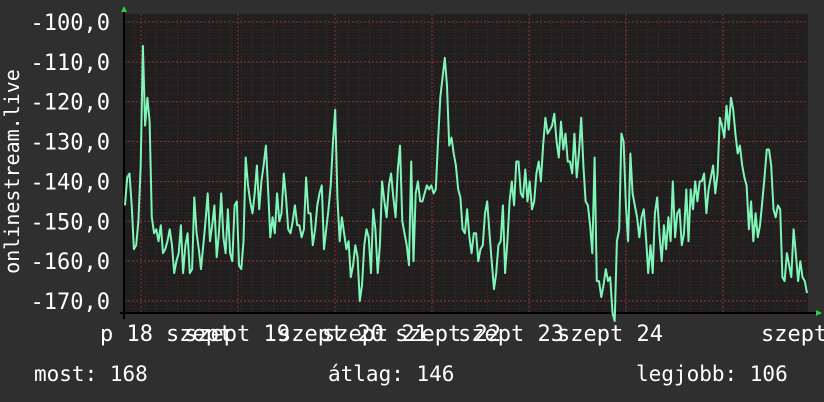 The width and height of the screenshot is (824, 402). What do you see at coordinates (712, 374) in the screenshot?
I see `best-value: legjobb: 106` at bounding box center [712, 374].